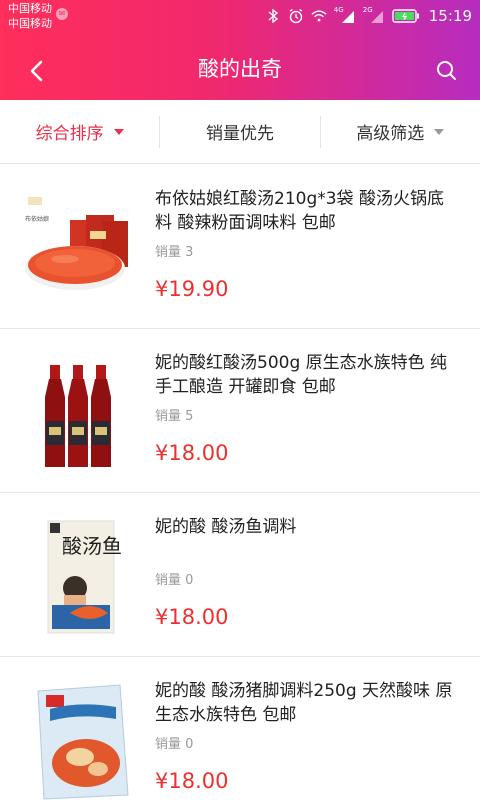  I want to click on search-icon, so click(446, 70).